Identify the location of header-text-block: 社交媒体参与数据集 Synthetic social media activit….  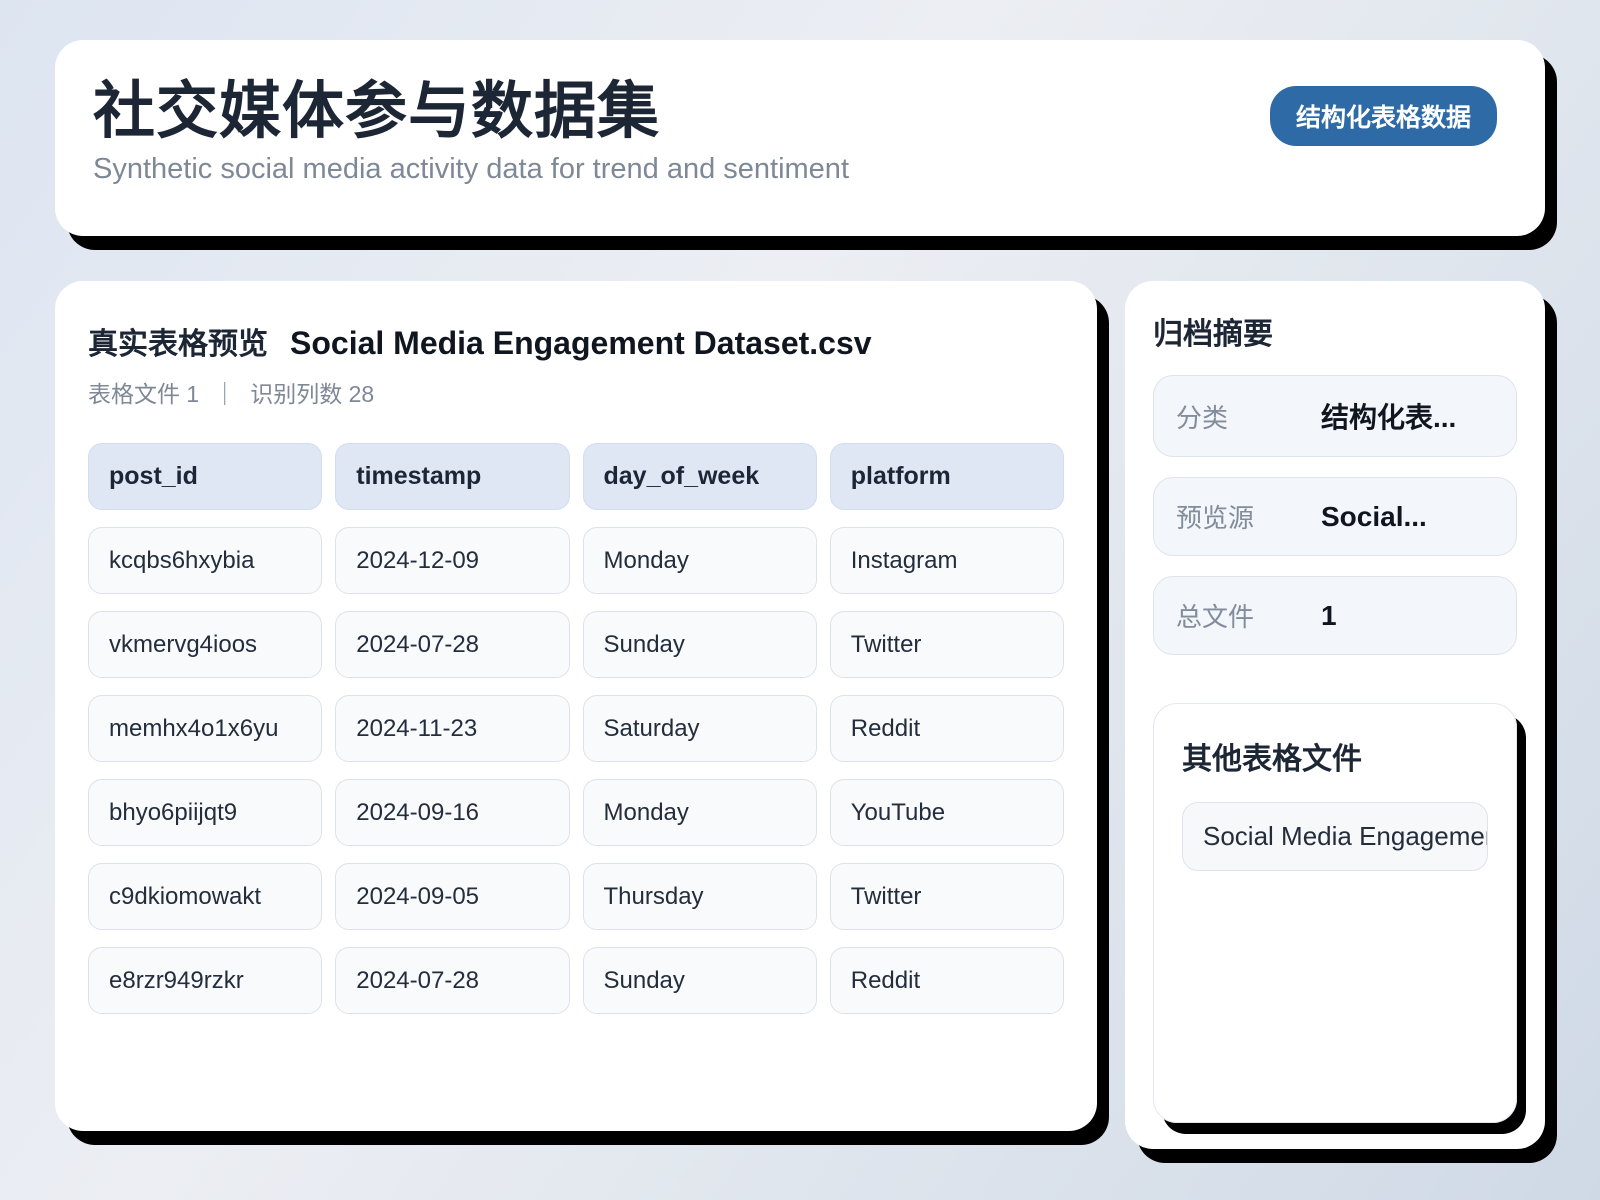
(471, 131).